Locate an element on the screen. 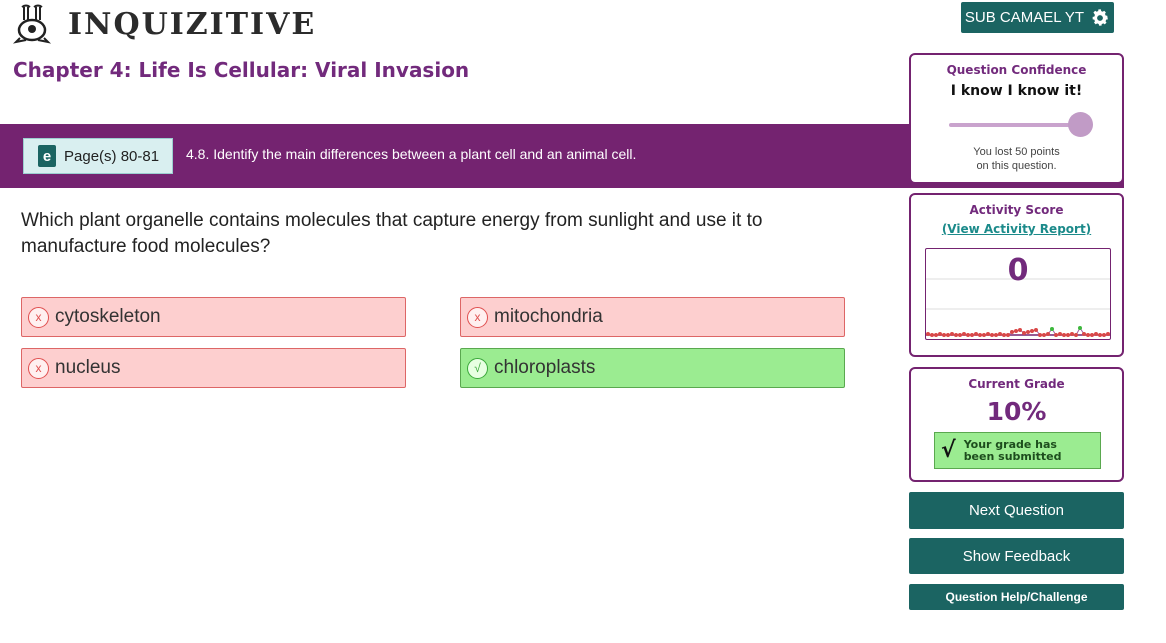 This screenshot has width=1166, height=643. correct-check-icon: √ is located at coordinates (477, 368).